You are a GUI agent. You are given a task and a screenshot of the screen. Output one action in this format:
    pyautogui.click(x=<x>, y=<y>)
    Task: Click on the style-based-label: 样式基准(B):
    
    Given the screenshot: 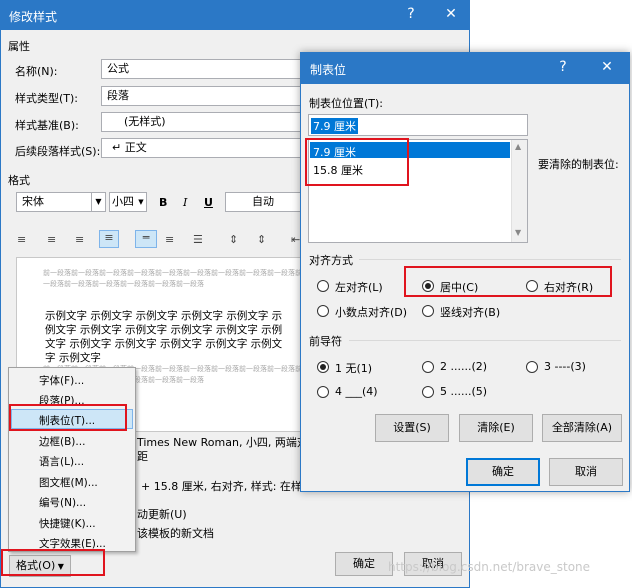 What is the action you would take?
    pyautogui.click(x=47, y=125)
    